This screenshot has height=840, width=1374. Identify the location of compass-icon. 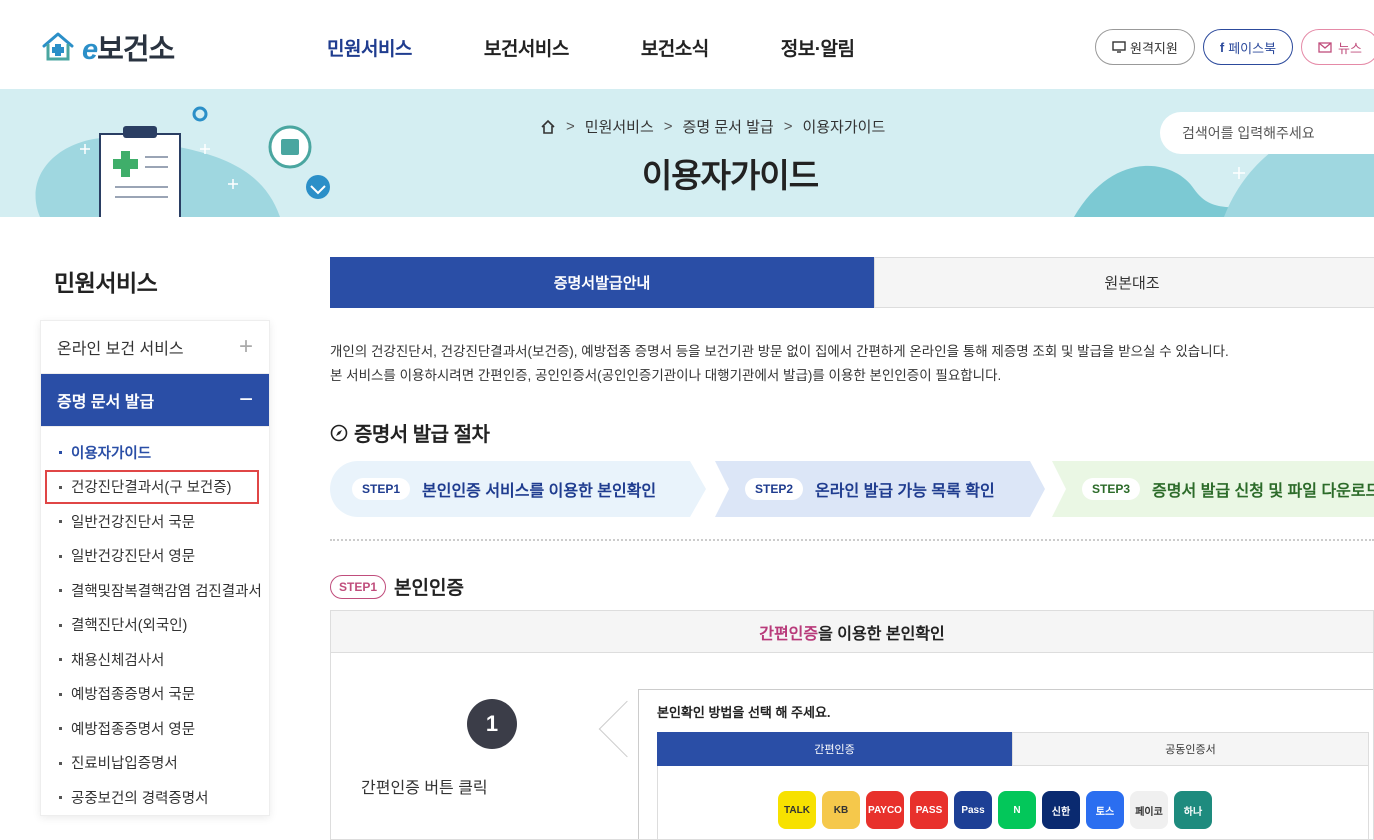
(339, 432).